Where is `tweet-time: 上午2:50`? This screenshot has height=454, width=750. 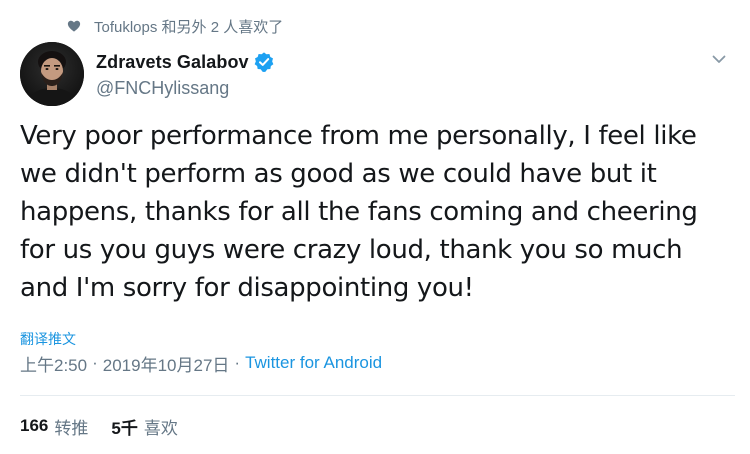
tweet-time: 上午2:50 is located at coordinates (53, 363).